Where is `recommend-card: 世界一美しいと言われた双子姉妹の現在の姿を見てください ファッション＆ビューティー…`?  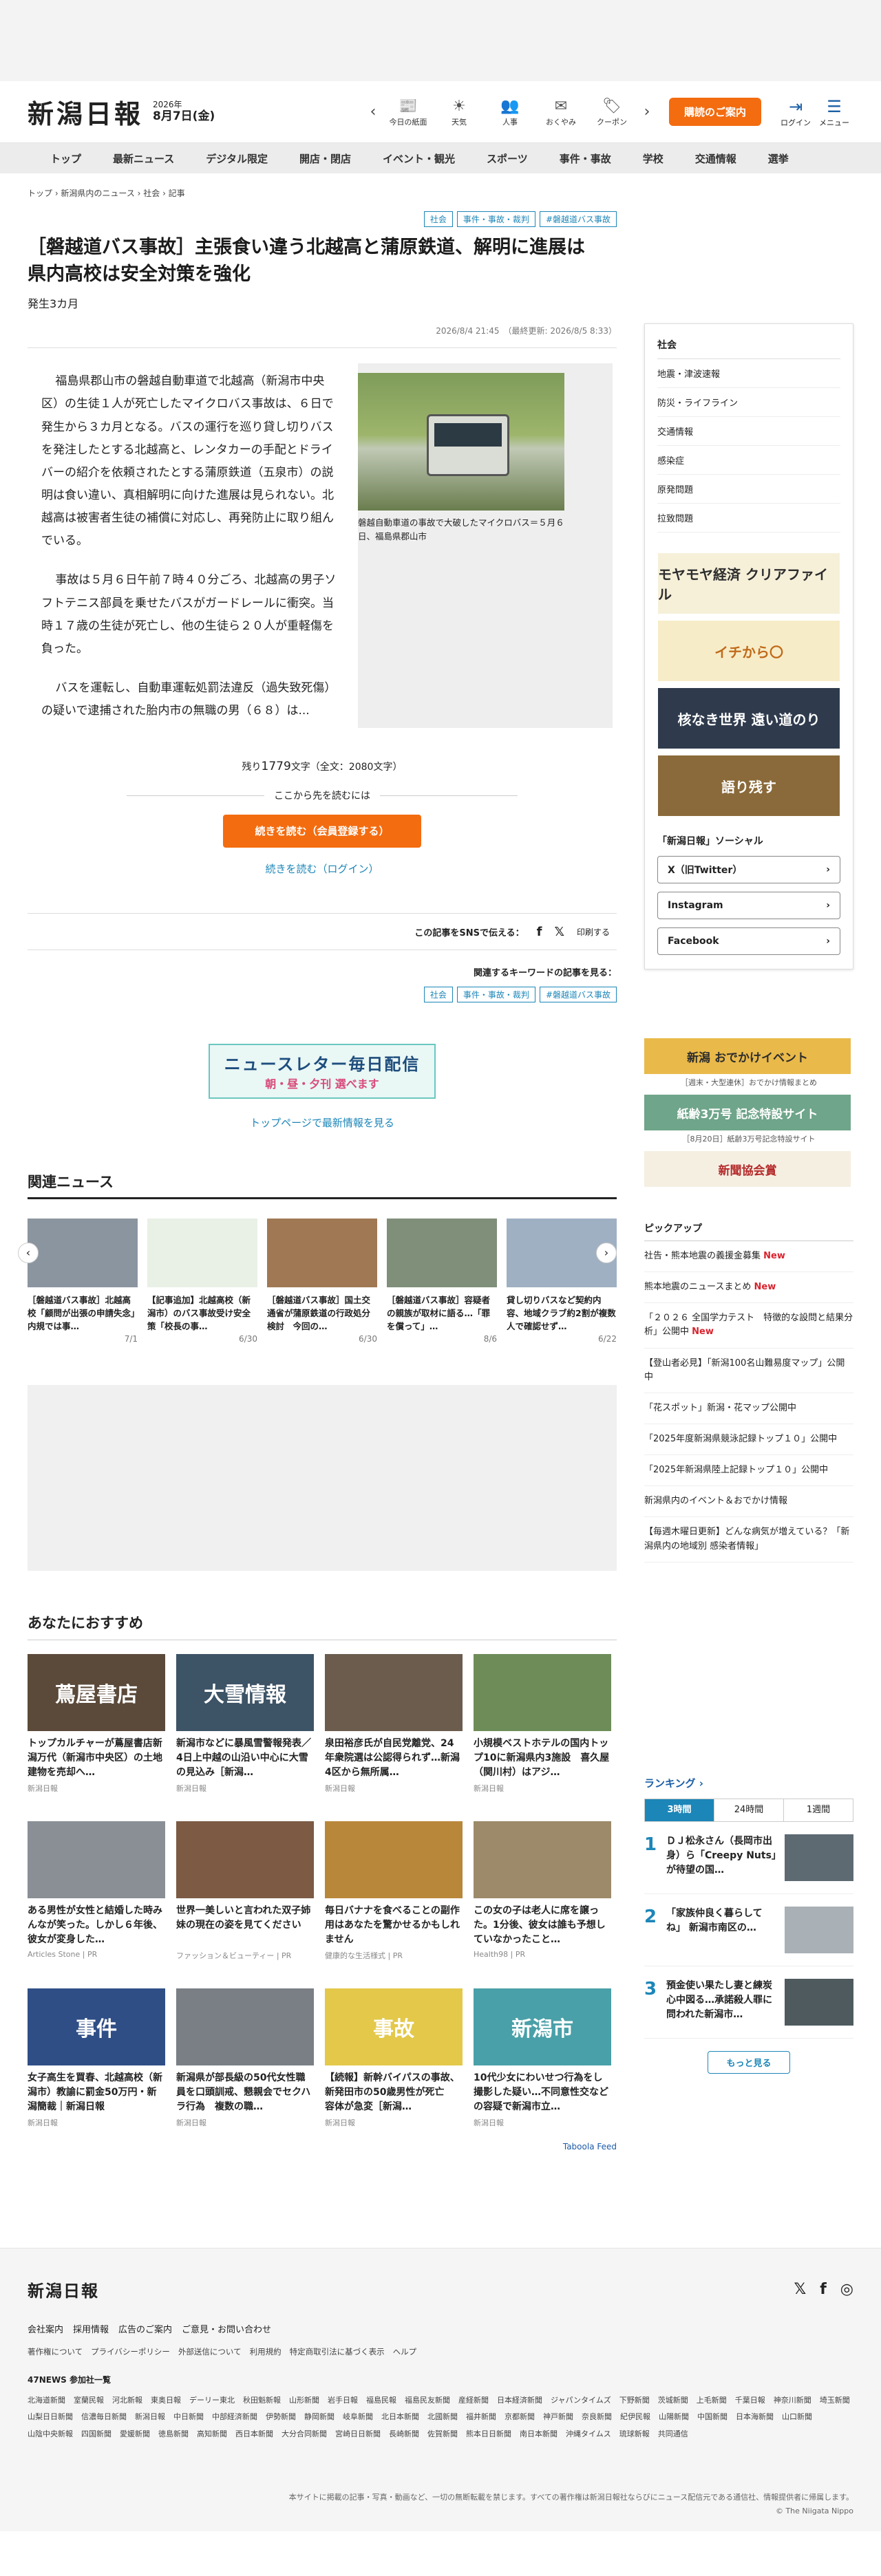
recommend-card: 世界一美しいと言われた双子姉妹の現在の姿を見てください ファッション＆ビューティー… is located at coordinates (245, 1891).